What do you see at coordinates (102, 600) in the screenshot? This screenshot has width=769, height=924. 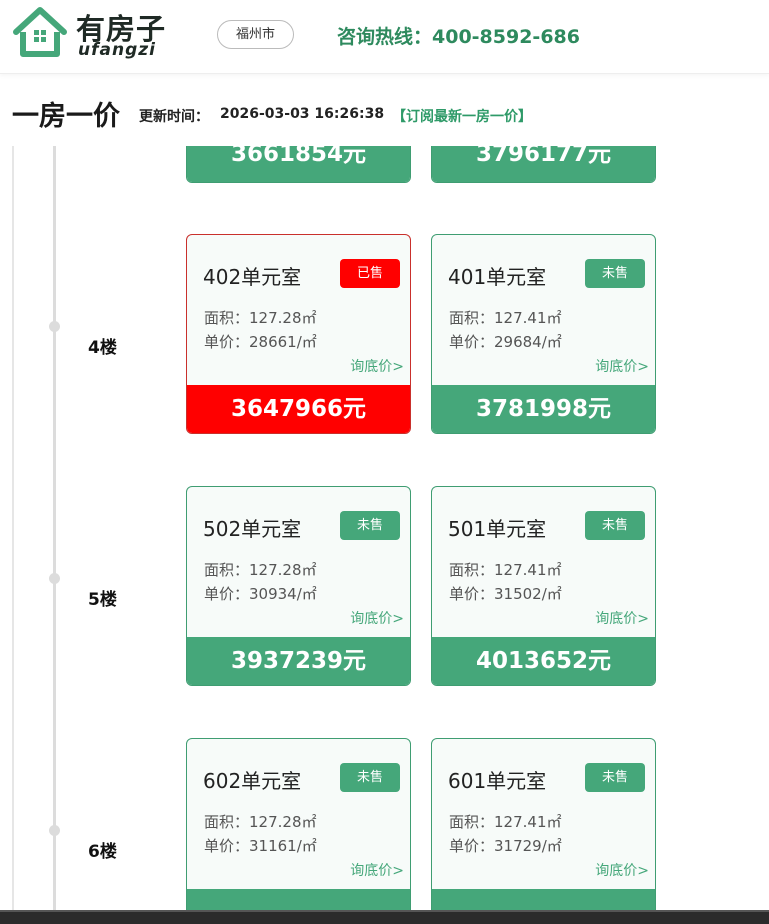 I see `floor-label: 5楼` at bounding box center [102, 600].